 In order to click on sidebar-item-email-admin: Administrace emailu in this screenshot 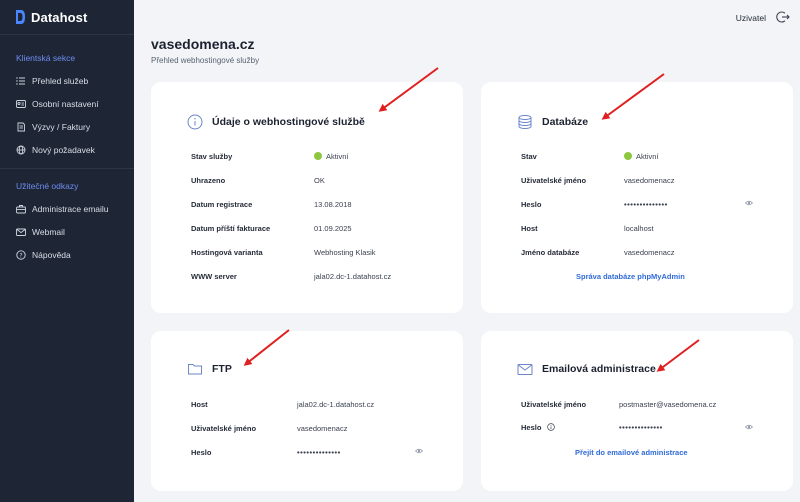, I will do `click(62, 209)`.